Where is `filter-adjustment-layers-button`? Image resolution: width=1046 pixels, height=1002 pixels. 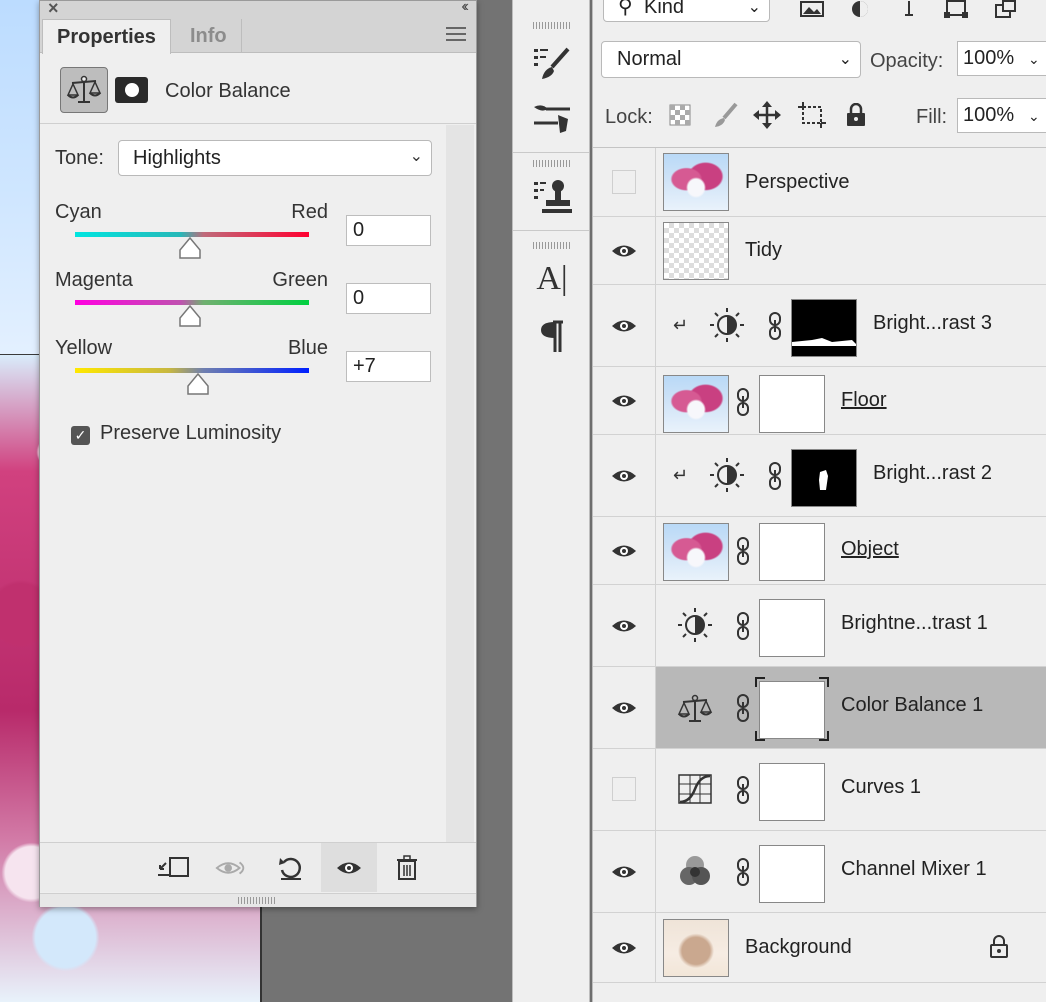 filter-adjustment-layers-button is located at coordinates (860, 10).